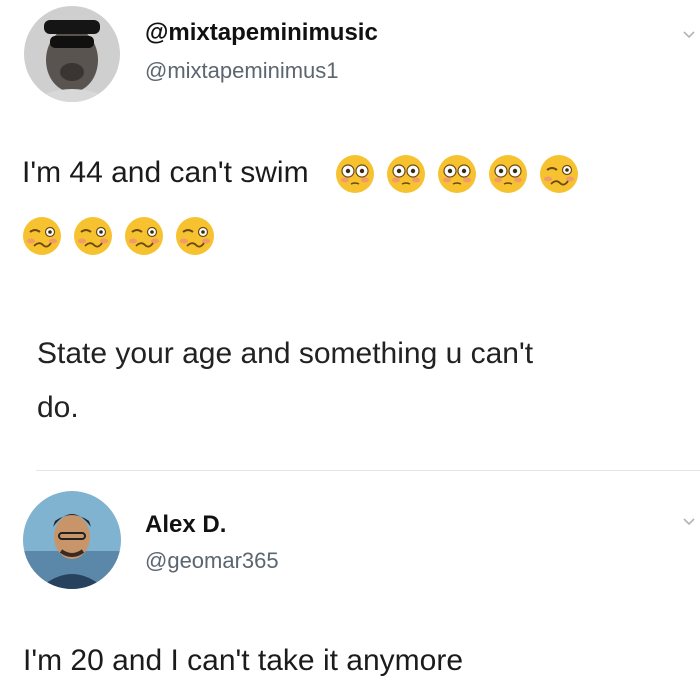  I want to click on tweet-author-handle: @mixtapeminimus1, so click(242, 71).